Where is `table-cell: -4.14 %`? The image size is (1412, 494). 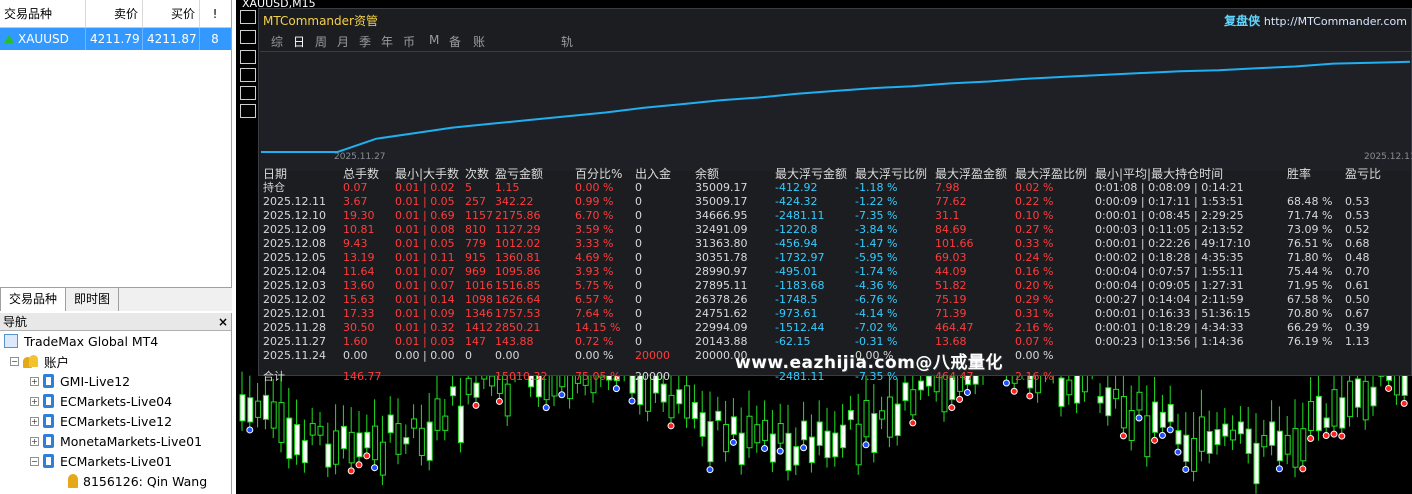
table-cell: -4.14 % is located at coordinates (876, 313).